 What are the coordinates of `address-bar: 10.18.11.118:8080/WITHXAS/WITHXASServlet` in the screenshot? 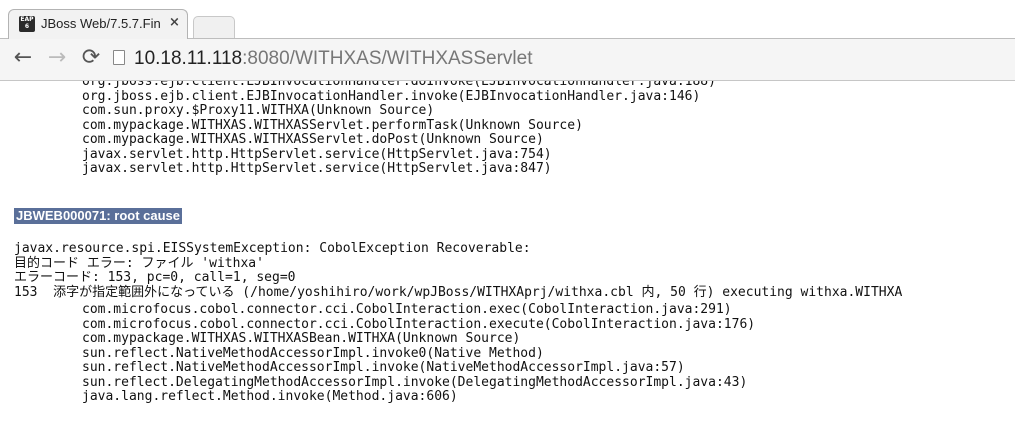 It's located at (333, 59).